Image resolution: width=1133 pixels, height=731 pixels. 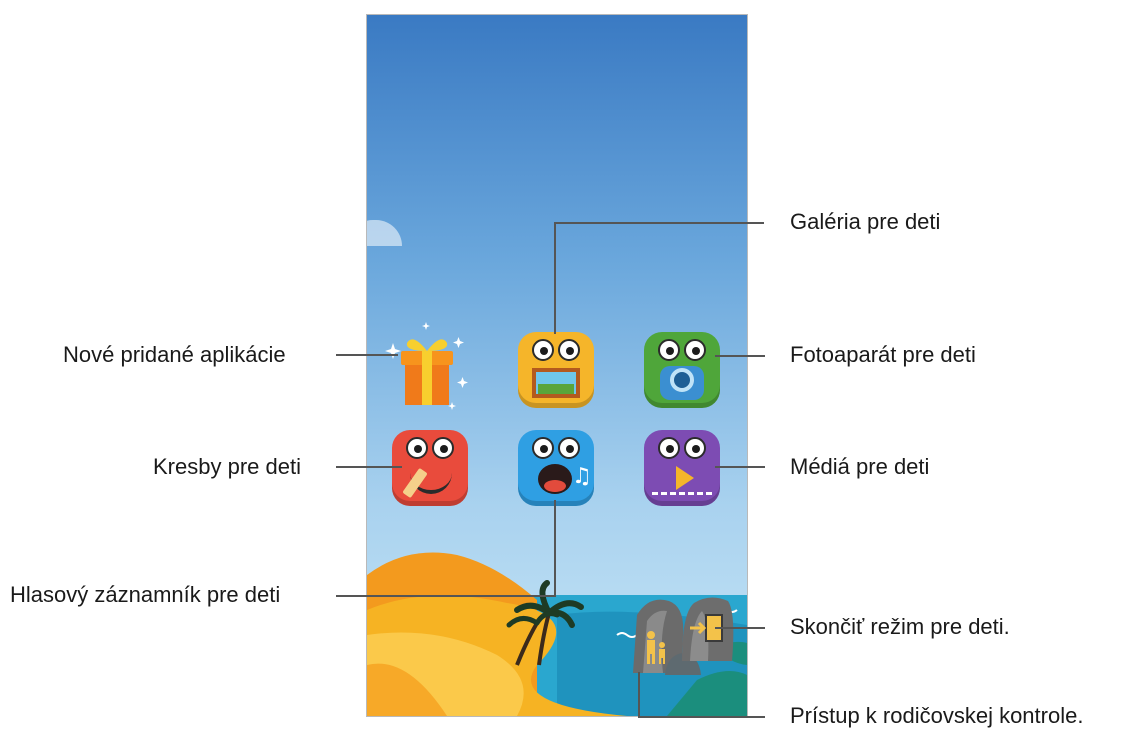 I want to click on gift-icon, so click(x=427, y=367).